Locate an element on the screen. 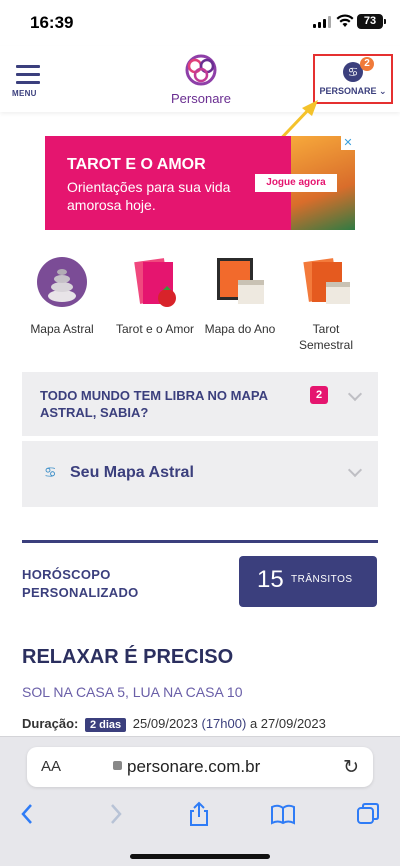 The image size is (400, 866). tile-tarot-semestral: Tarot Semestral is located at coordinates (326, 304).